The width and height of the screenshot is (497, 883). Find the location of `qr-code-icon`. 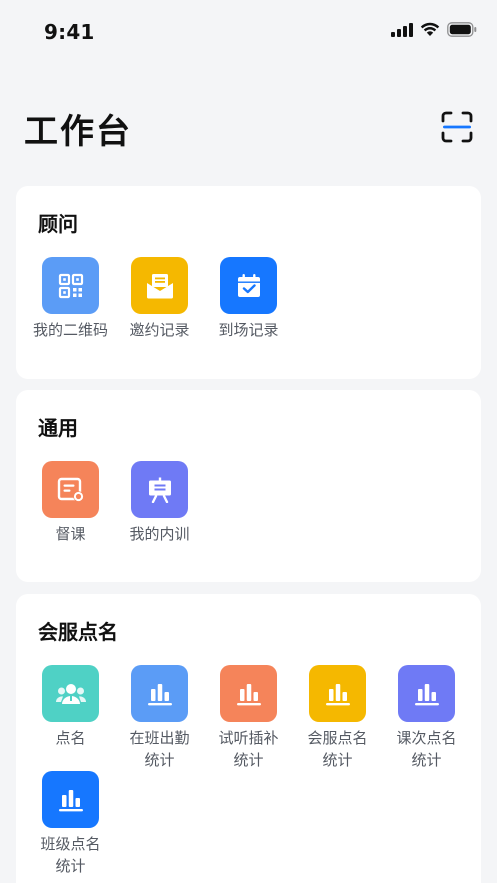

qr-code-icon is located at coordinates (70, 285).